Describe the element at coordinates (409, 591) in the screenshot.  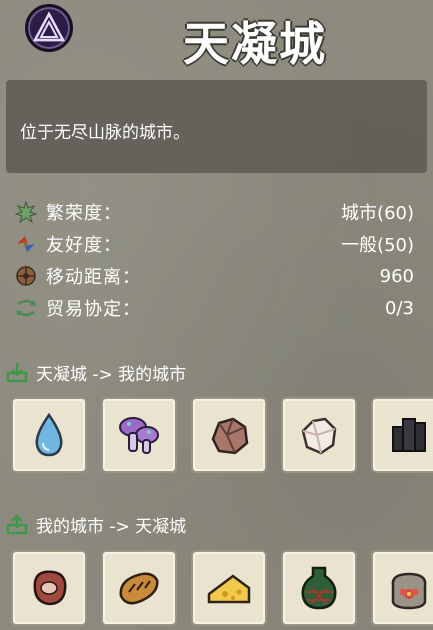
I see `flower-sack-icon` at that location.